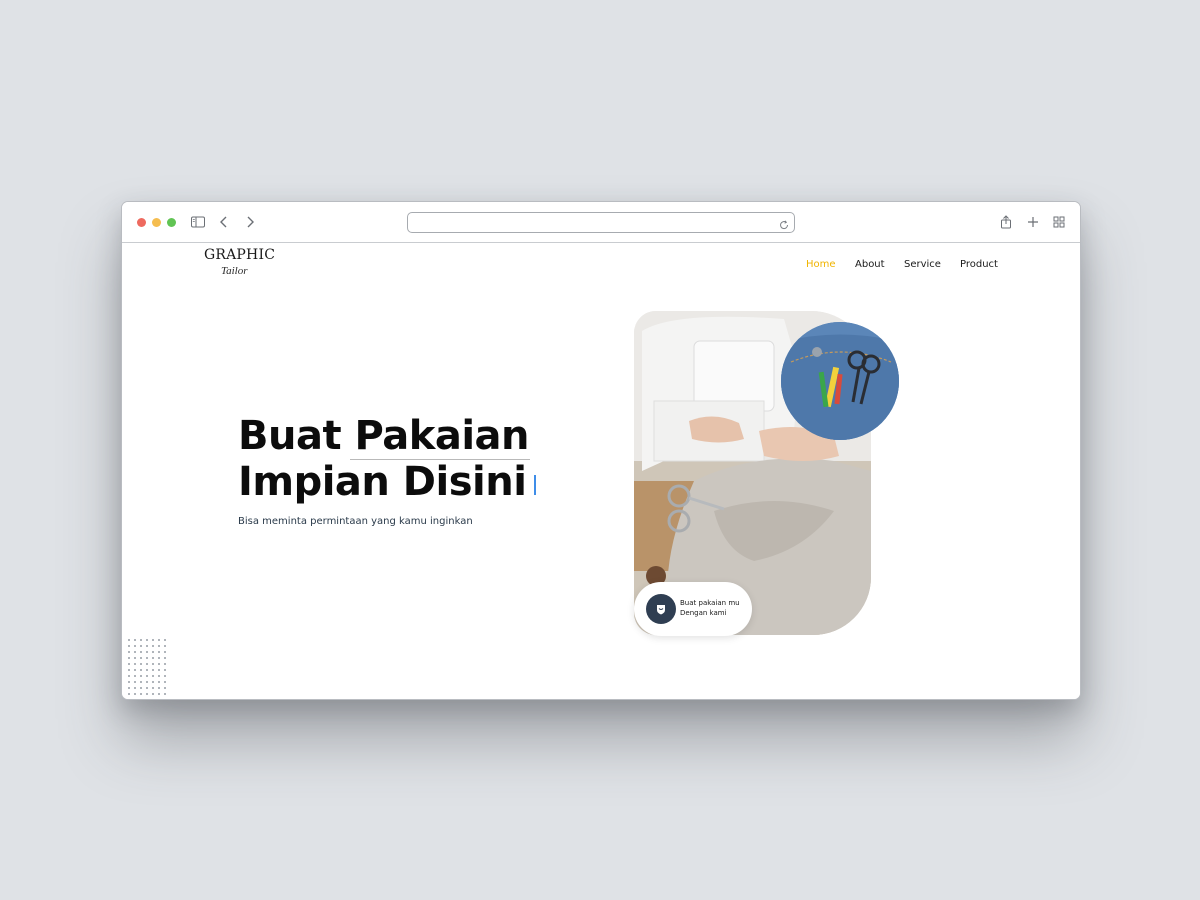 This screenshot has width=1200, height=900. What do you see at coordinates (870, 264) in the screenshot?
I see `nav-about: About` at bounding box center [870, 264].